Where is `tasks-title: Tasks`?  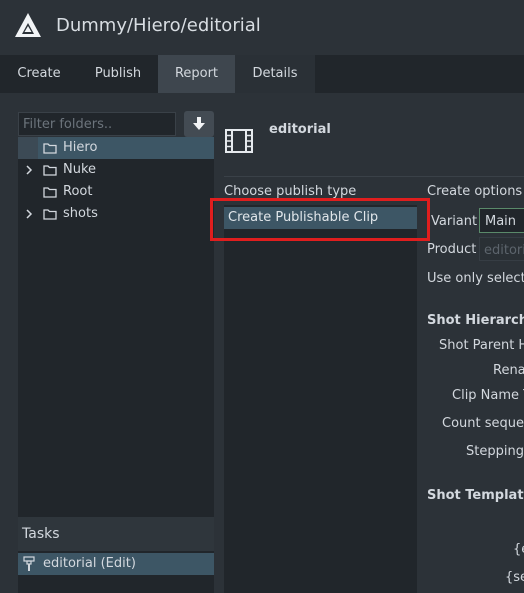 tasks-title: Tasks is located at coordinates (41, 534).